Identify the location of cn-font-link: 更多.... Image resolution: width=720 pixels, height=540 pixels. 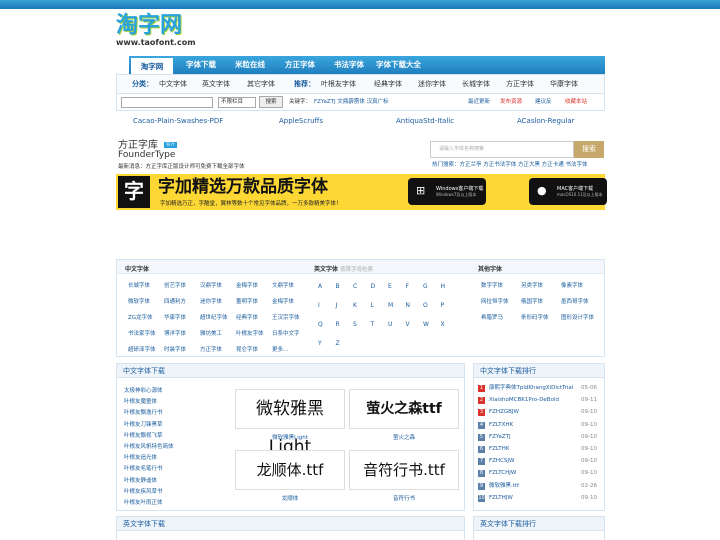
(280, 349).